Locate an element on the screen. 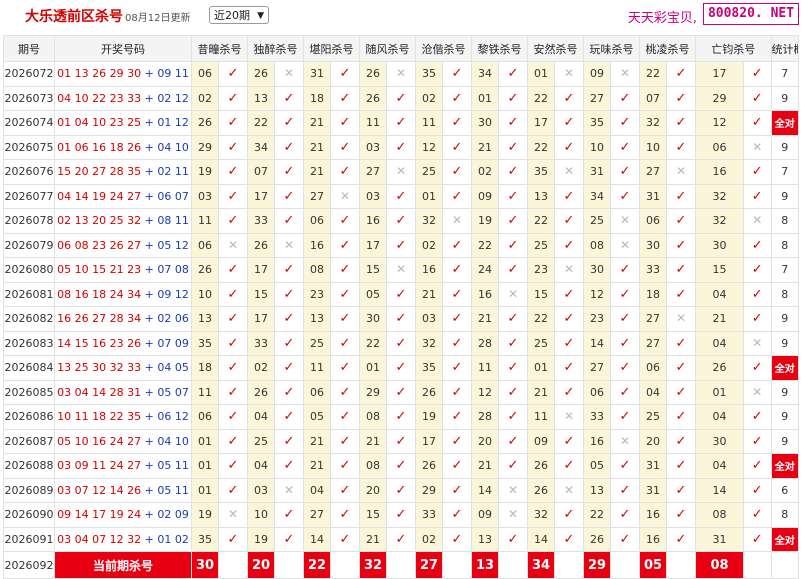  column-header: 统计概况 is located at coordinates (784, 48).